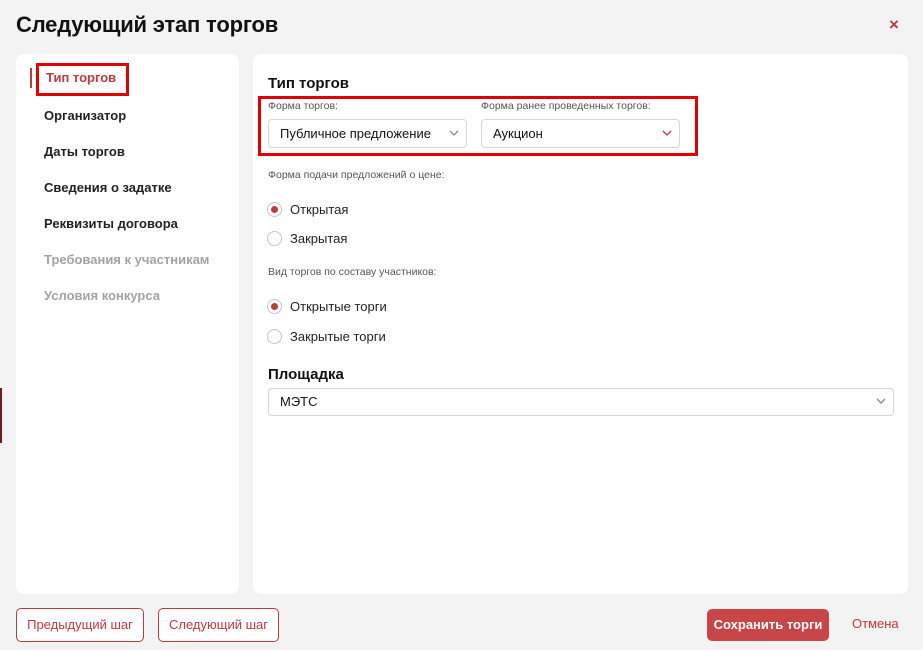 The image size is (923, 650). Describe the element at coordinates (356, 175) in the screenshot. I see `price-offer-form-label: Форма подачи предложений о цене:` at that location.